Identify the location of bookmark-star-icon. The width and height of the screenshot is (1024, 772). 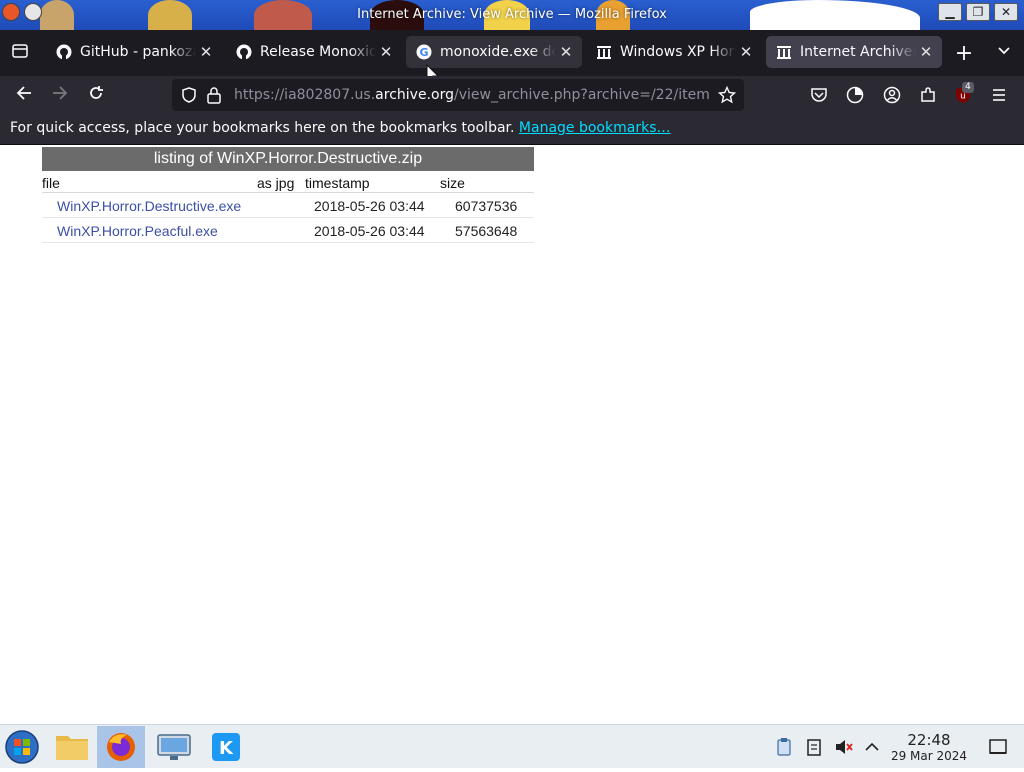
(727, 96).